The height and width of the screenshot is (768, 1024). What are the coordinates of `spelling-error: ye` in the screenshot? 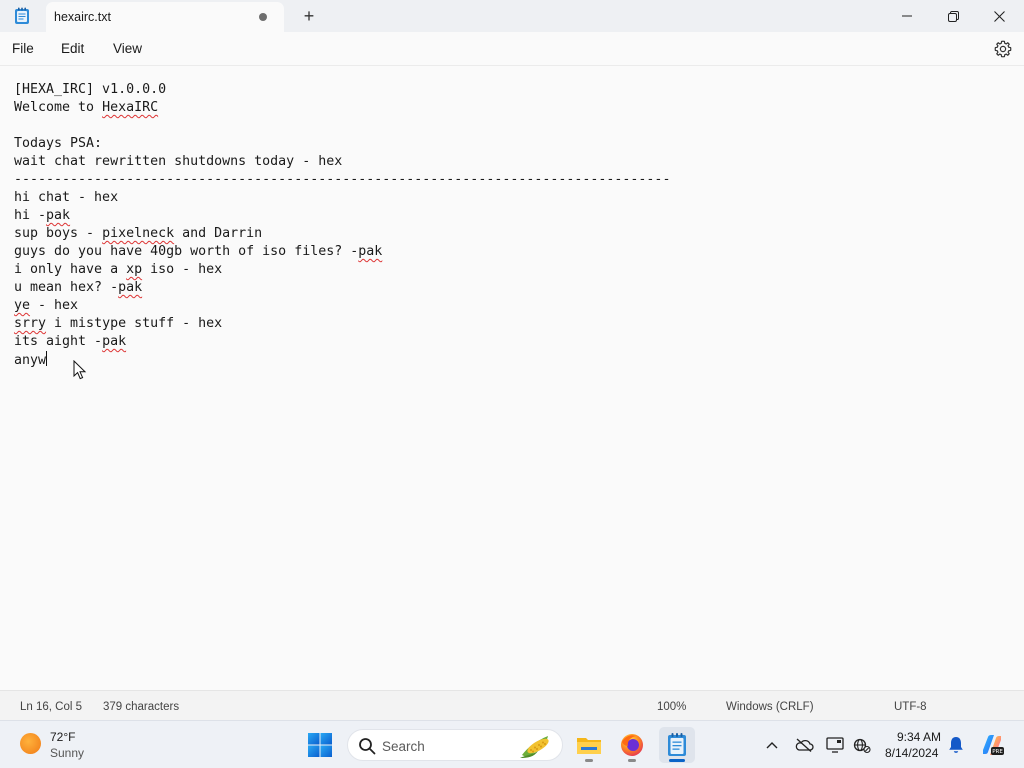 It's located at (22, 305).